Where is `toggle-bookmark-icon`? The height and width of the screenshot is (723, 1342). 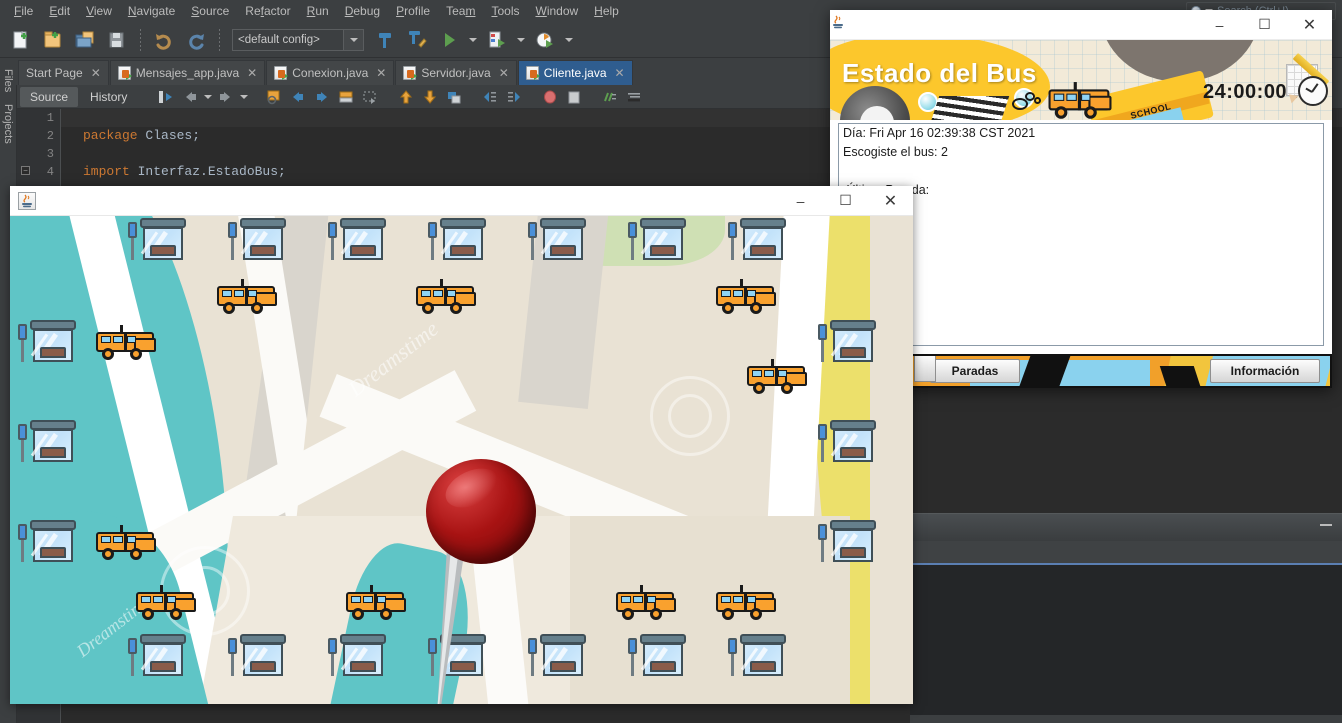
toggle-bookmark-icon is located at coordinates (346, 97).